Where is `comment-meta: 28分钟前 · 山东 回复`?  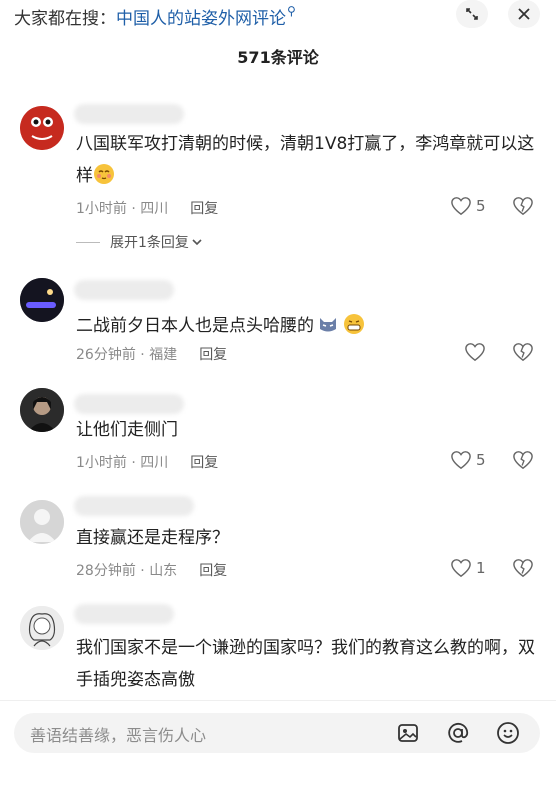
comment-meta: 28分钟前 · 山东 回复 is located at coordinates (152, 571).